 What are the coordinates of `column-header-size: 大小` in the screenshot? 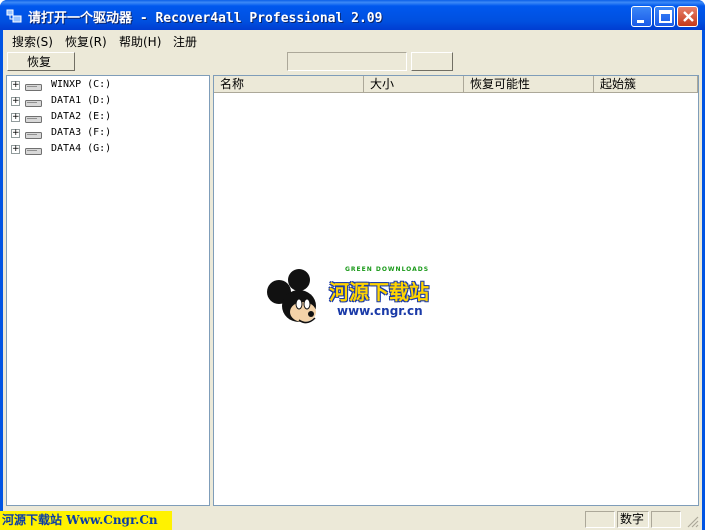 It's located at (414, 84).